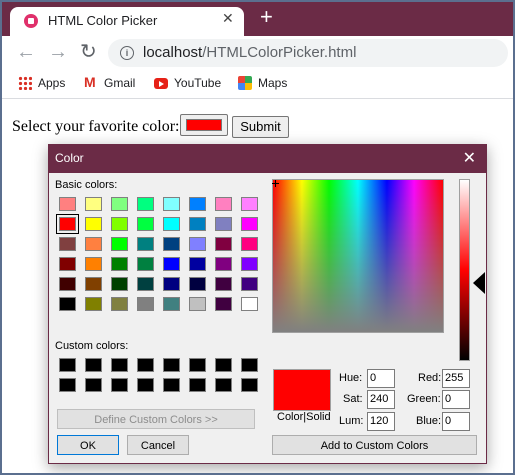 Image resolution: width=515 pixels, height=475 pixels. I want to click on luminosity-bar, so click(464, 270).